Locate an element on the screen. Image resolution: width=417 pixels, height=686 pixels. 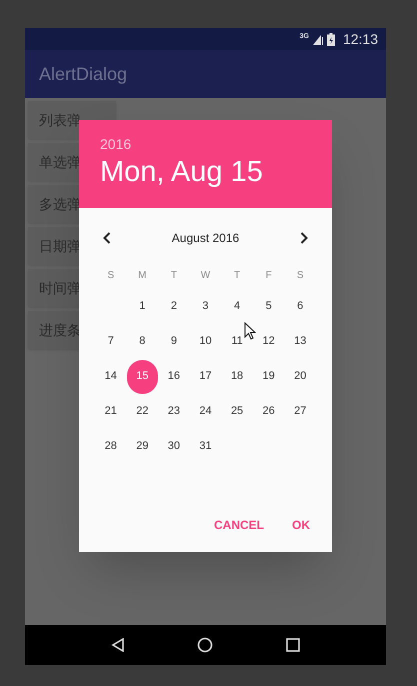
day-cell: 20 is located at coordinates (300, 377).